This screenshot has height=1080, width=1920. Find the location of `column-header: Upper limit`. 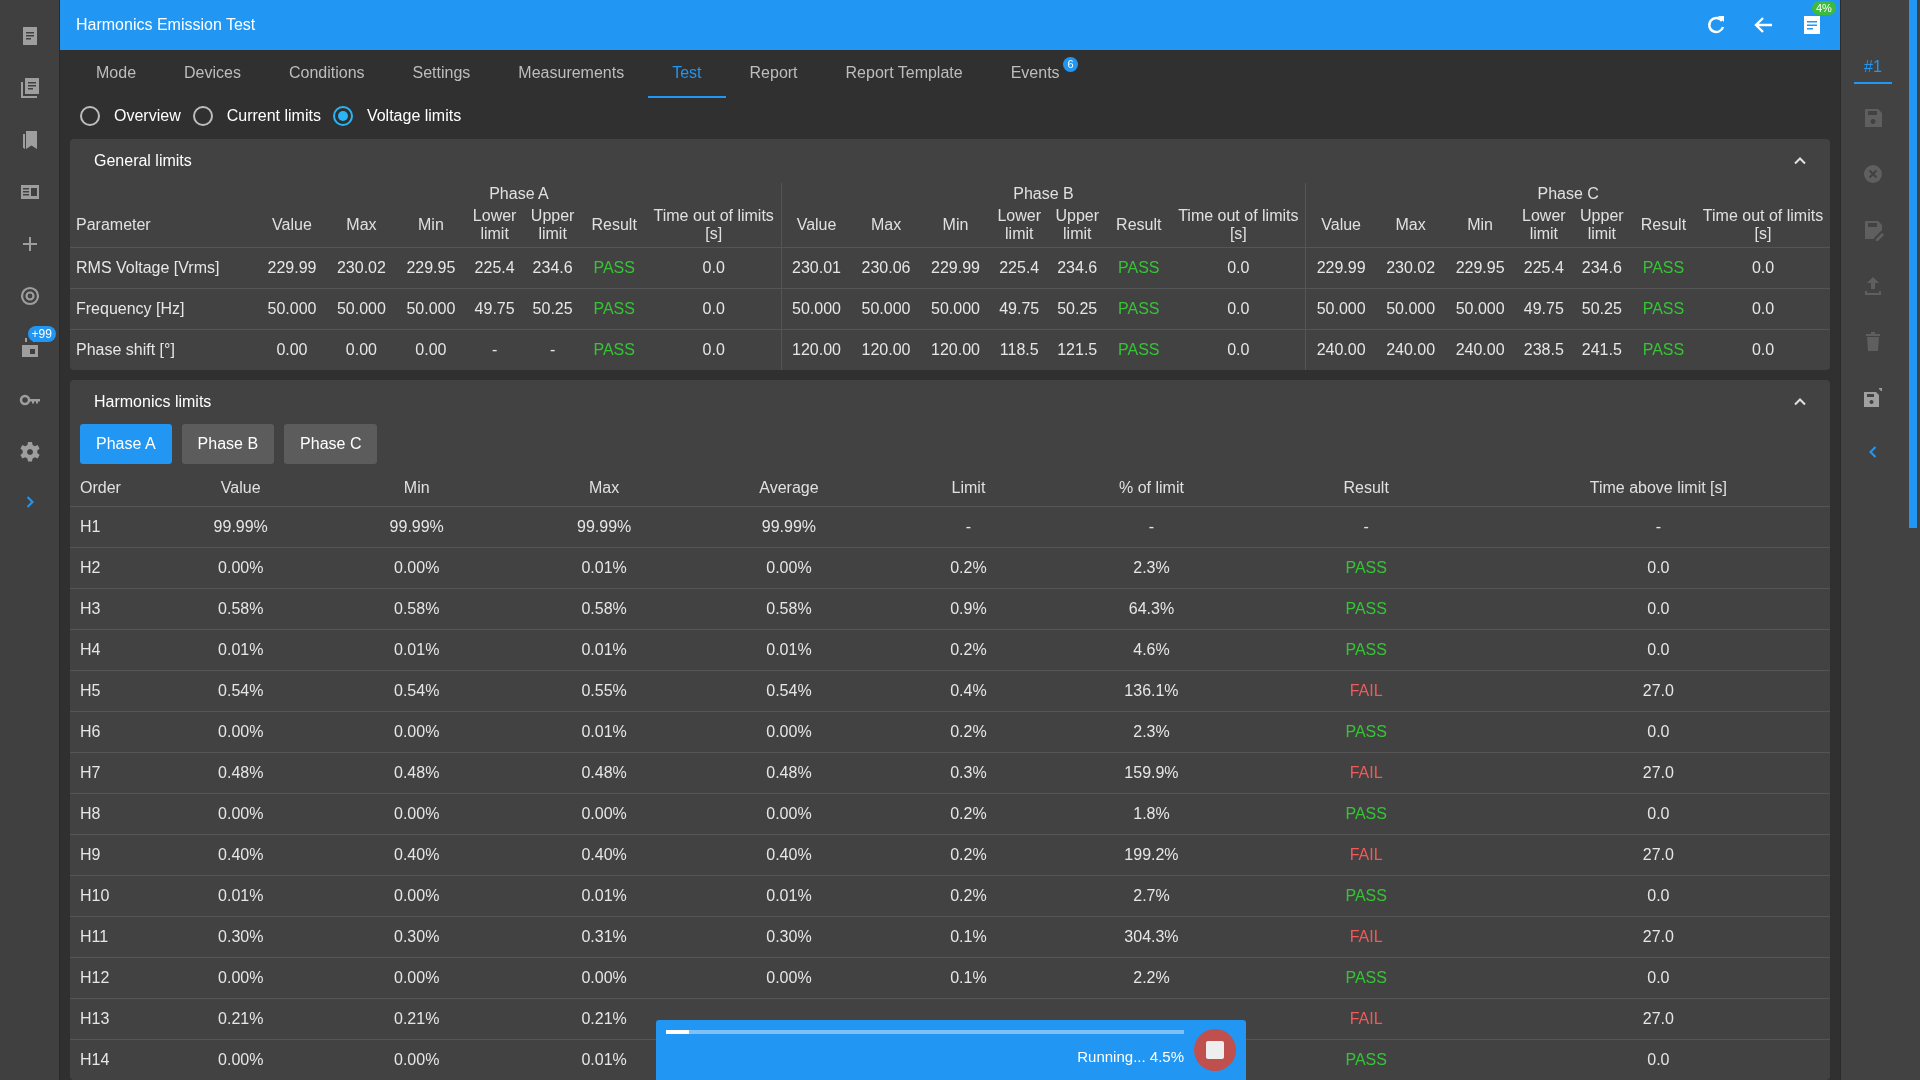

column-header: Upper limit is located at coordinates (1077, 224).